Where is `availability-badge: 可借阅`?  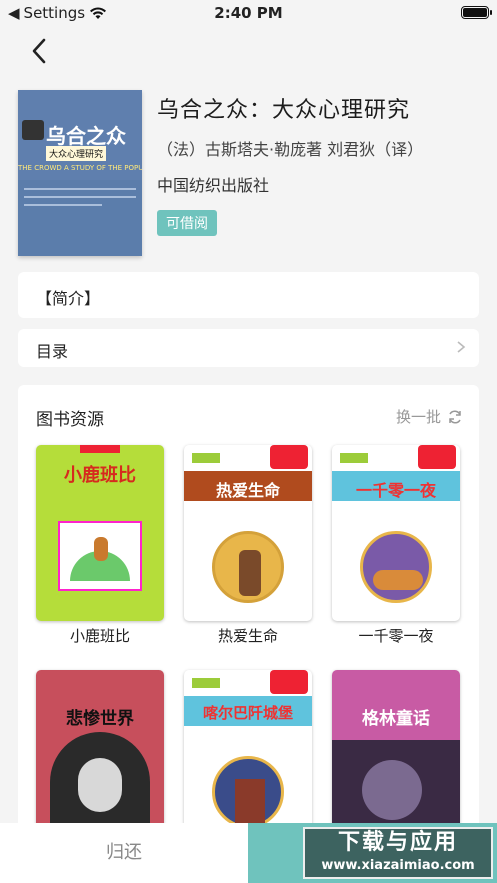
availability-badge: 可借阅 is located at coordinates (187, 223).